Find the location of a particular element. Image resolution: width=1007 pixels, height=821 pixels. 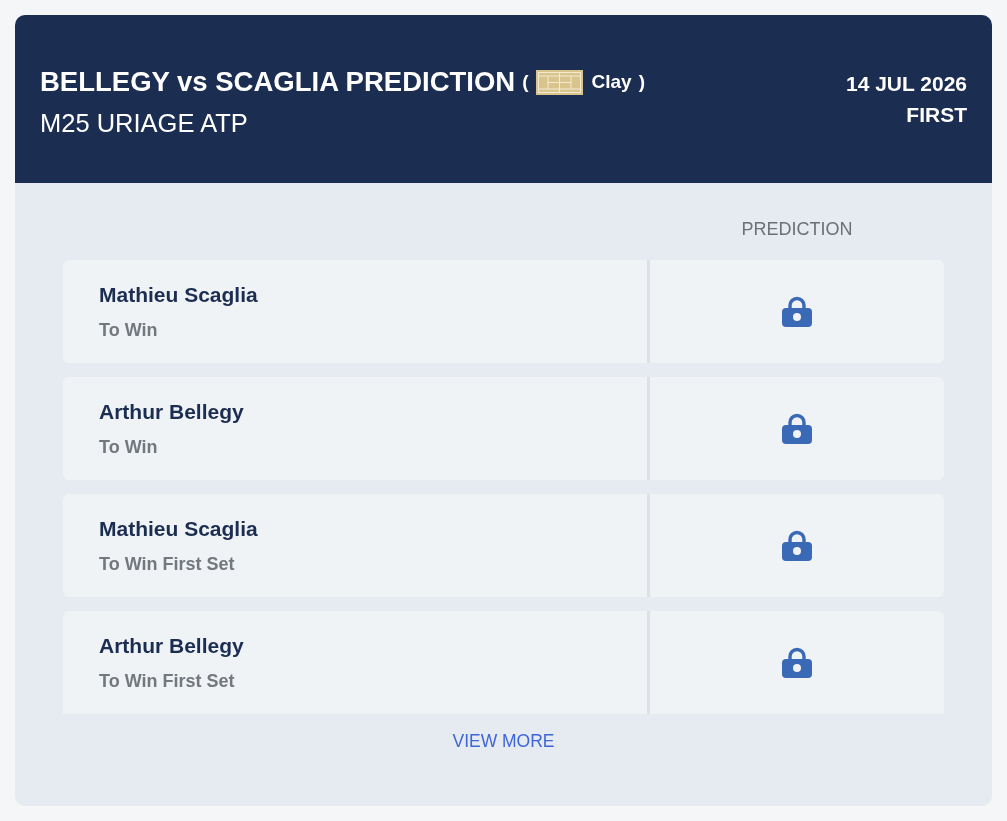

match-title: BELLEGY vs SCAGLIA PREDICTION is located at coordinates (278, 82).